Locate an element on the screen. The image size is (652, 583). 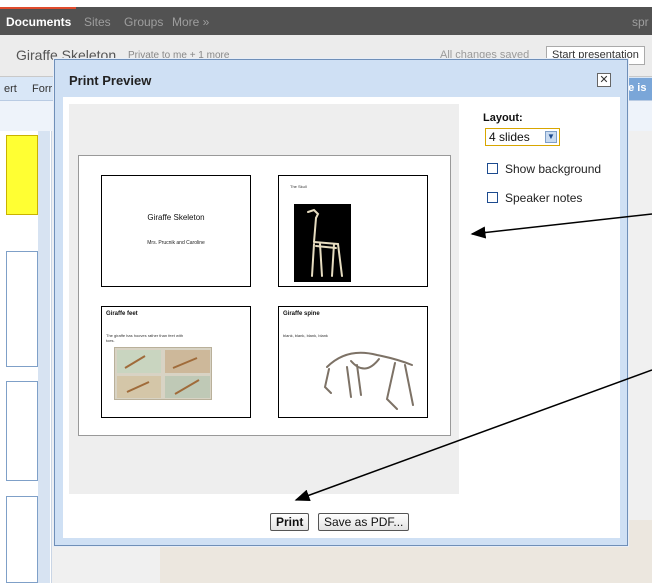
show-background-checkbox-row: Show background is located at coordinates (544, 169).